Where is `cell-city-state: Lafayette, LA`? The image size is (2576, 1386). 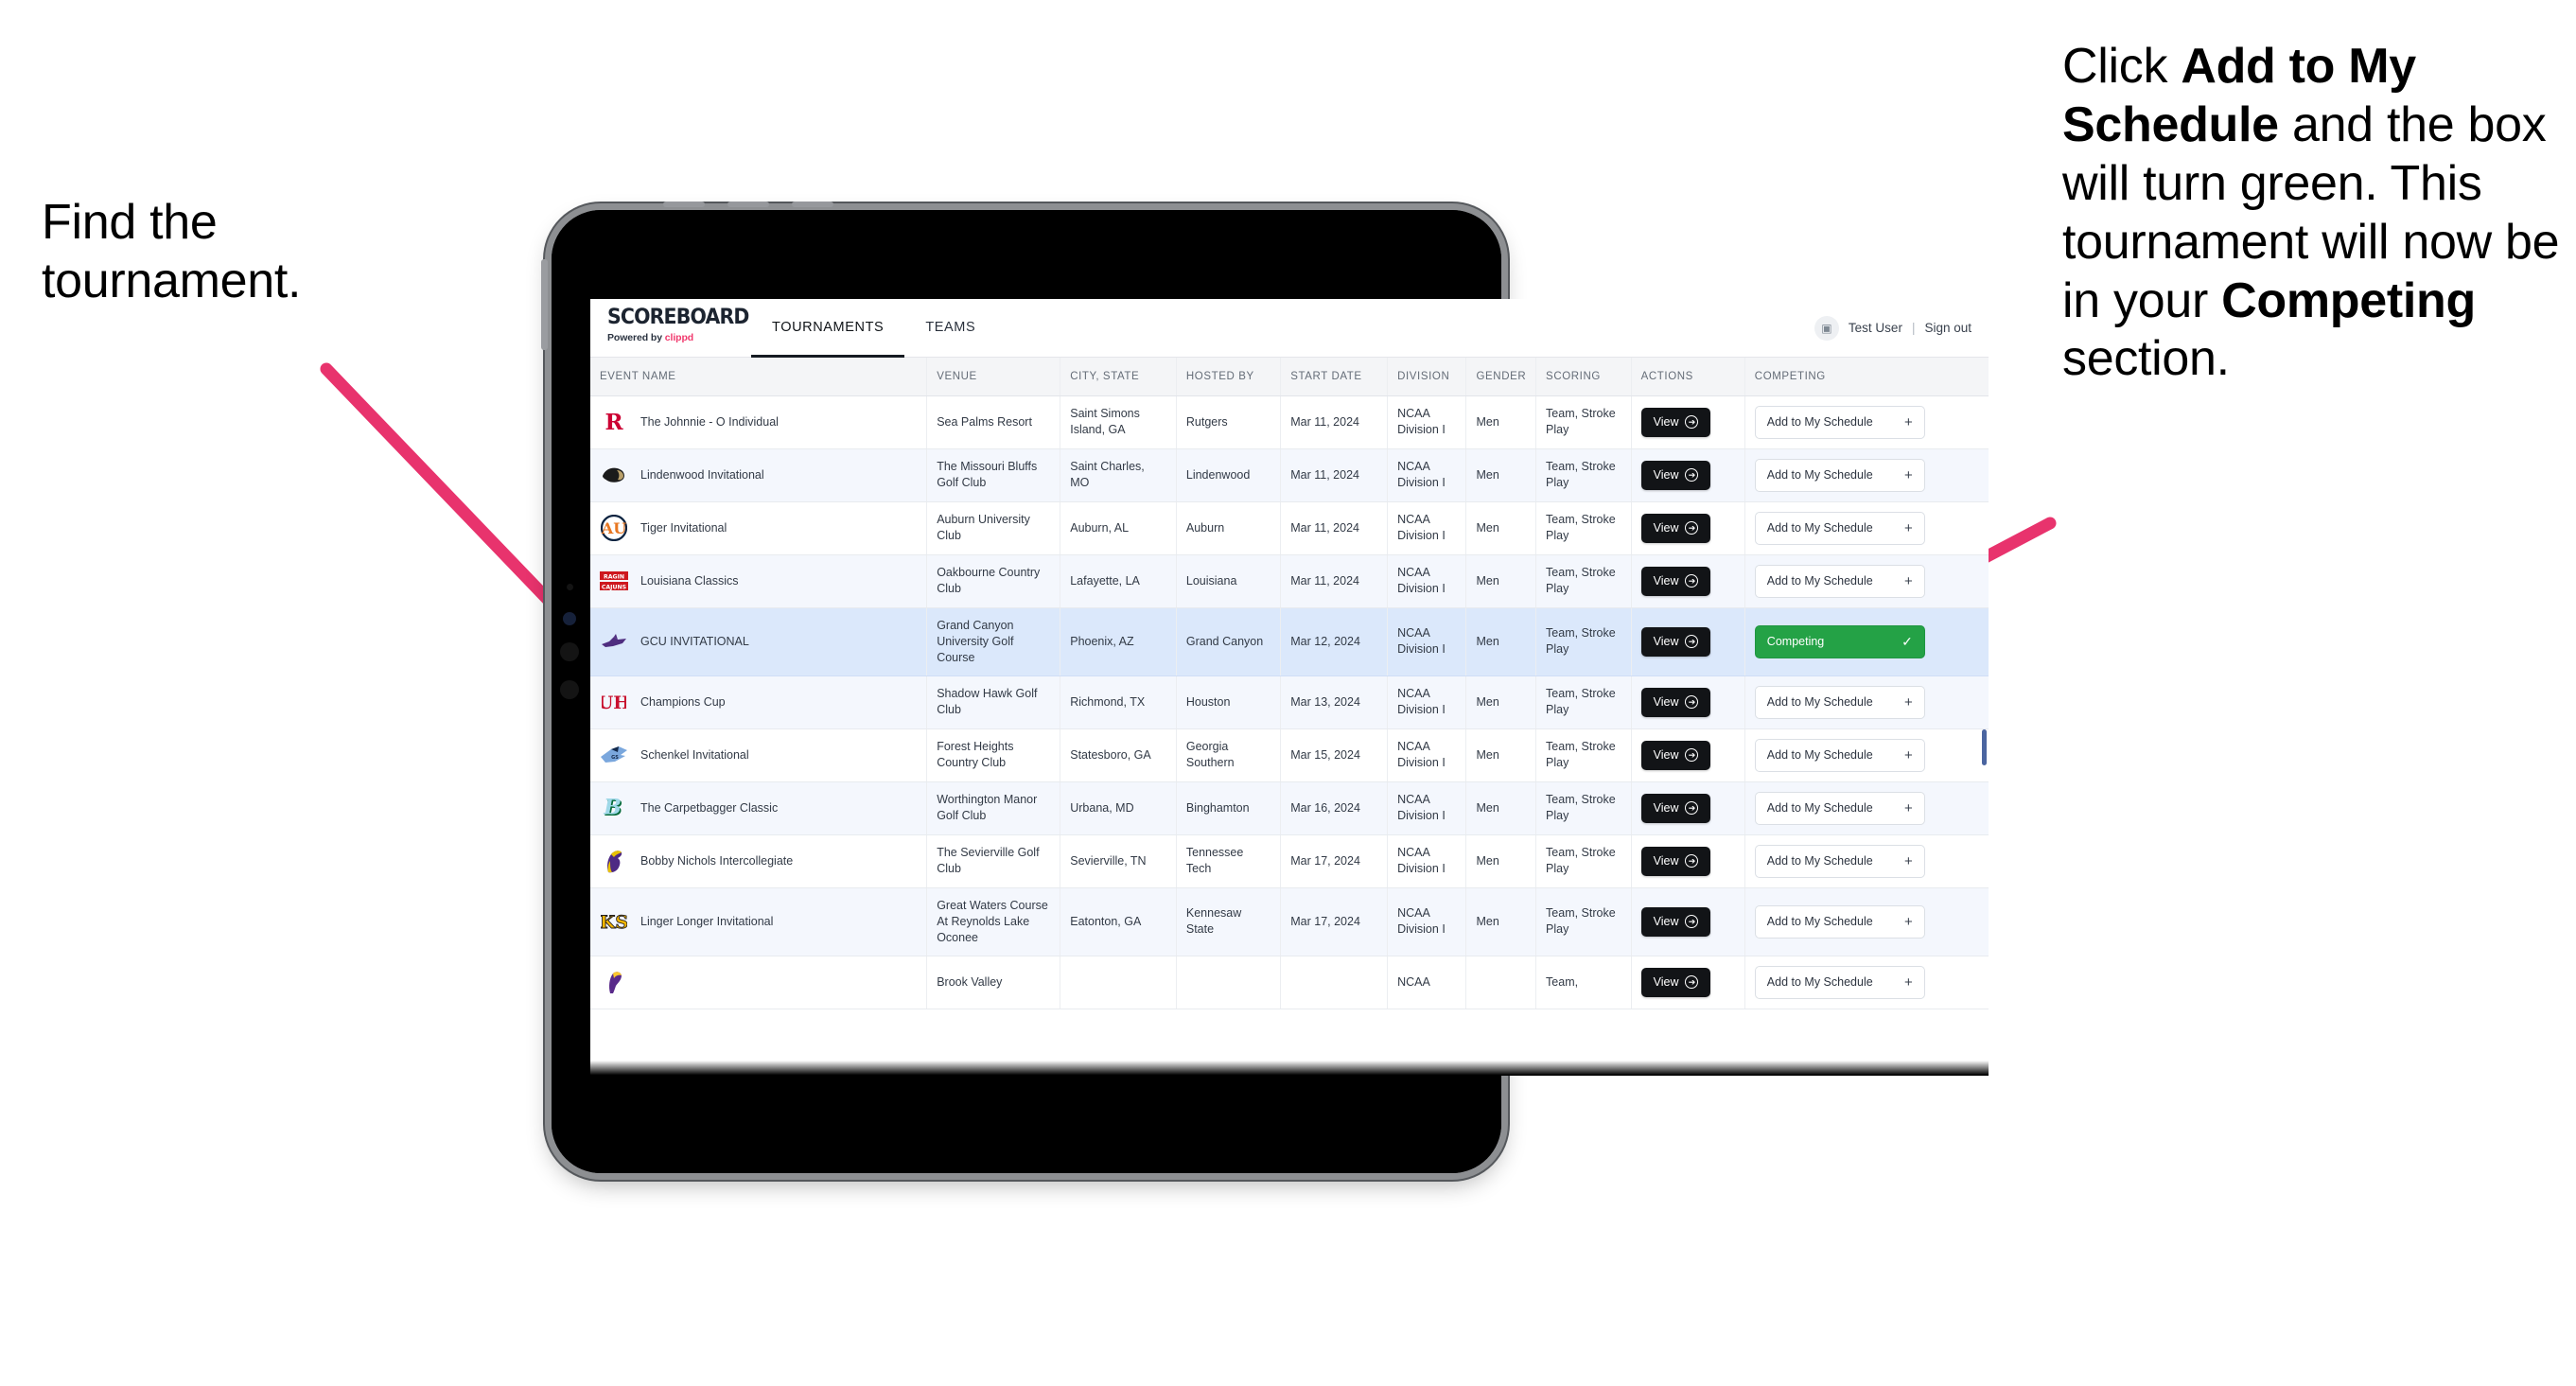
cell-city-state: Lafayette, LA is located at coordinates (1118, 581).